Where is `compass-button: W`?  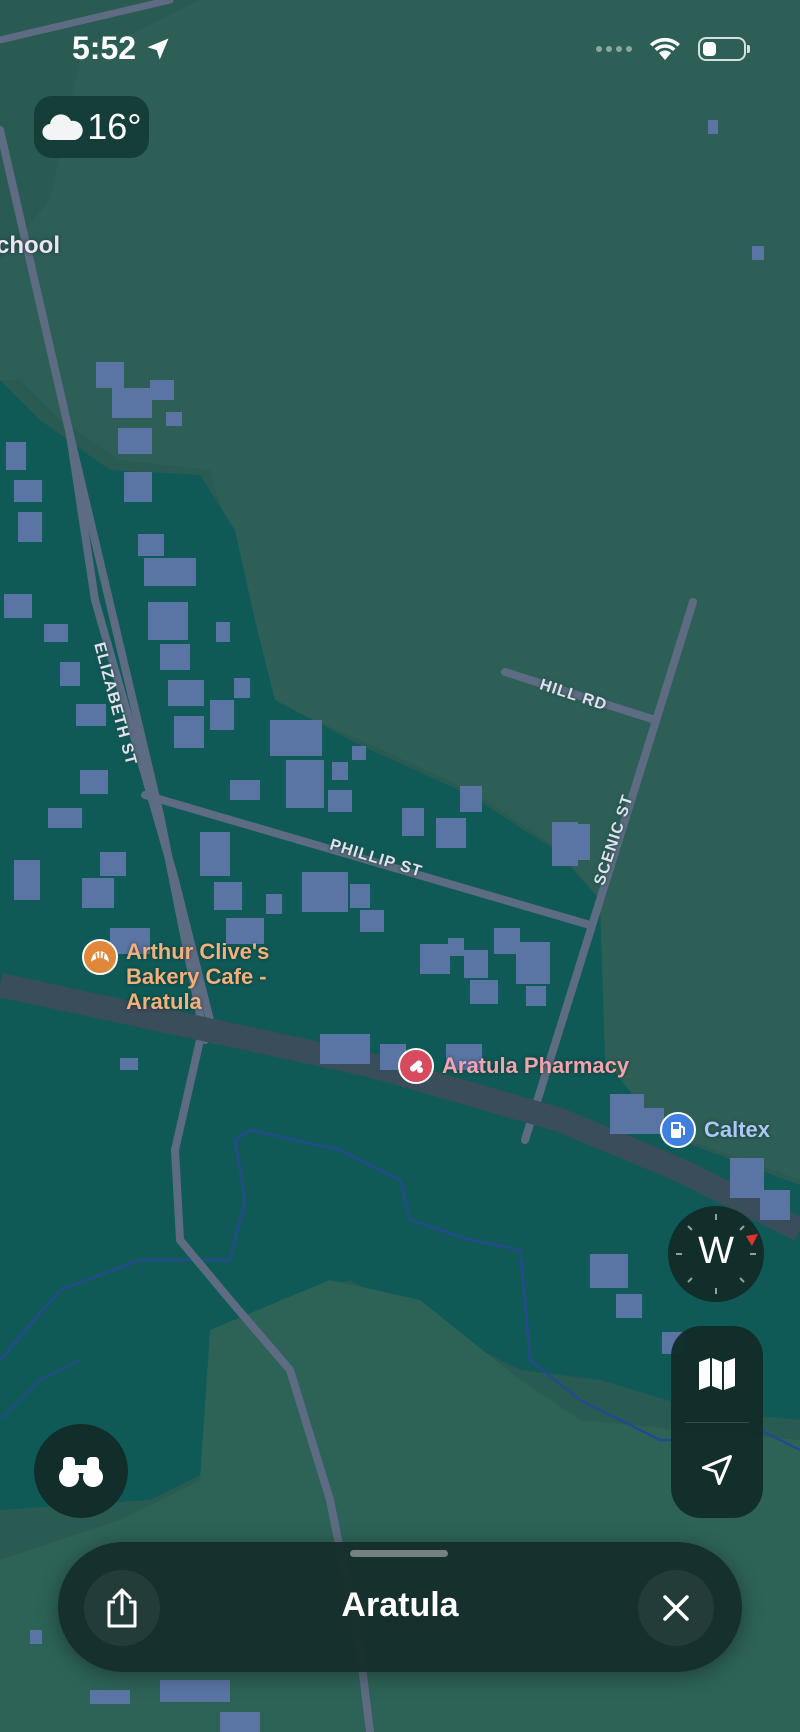 compass-button: W is located at coordinates (716, 1254).